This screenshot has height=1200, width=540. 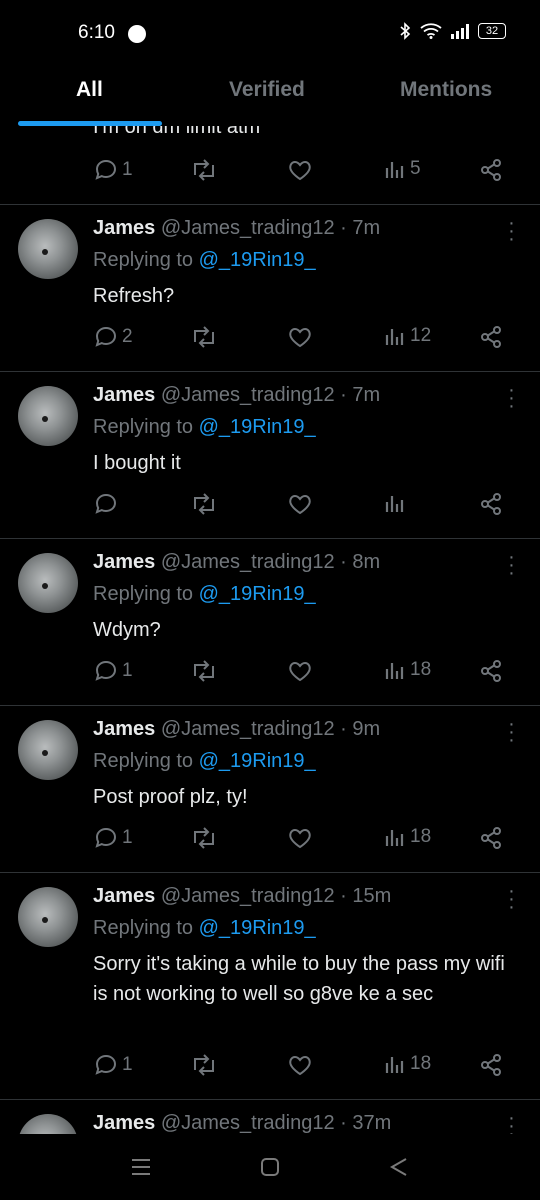 I want to click on reply-button: 2, so click(x=113, y=337).